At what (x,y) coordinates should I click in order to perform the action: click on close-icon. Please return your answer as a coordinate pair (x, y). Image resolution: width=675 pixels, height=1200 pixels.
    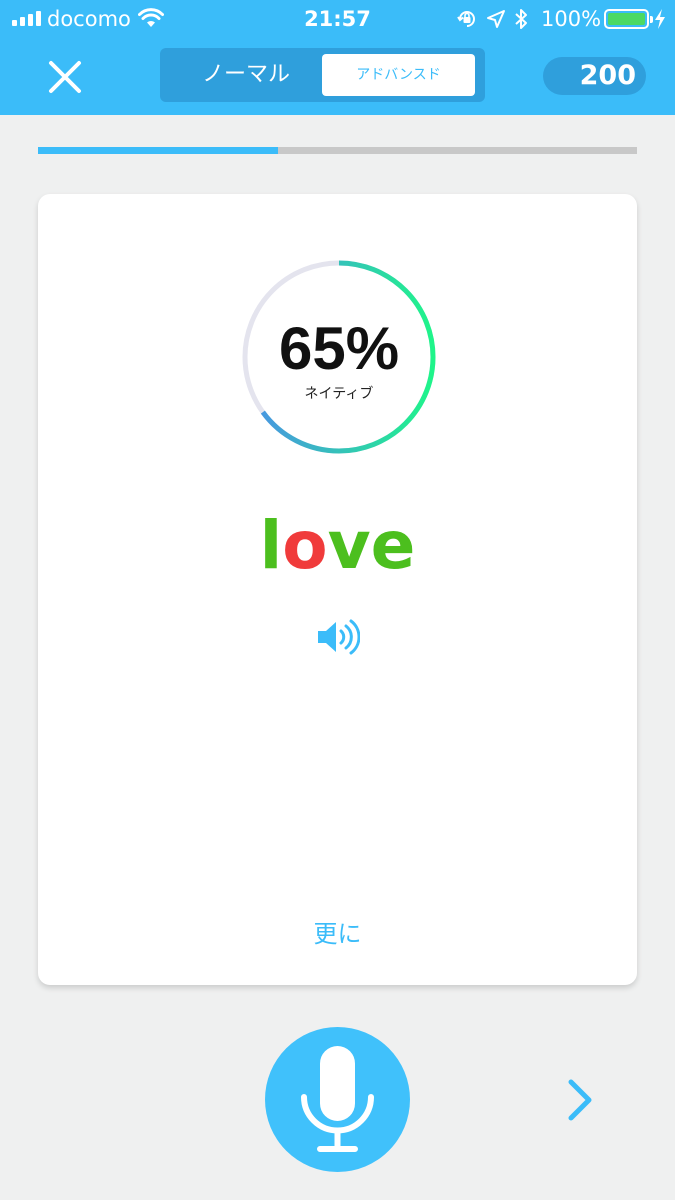
    Looking at the image, I should click on (65, 77).